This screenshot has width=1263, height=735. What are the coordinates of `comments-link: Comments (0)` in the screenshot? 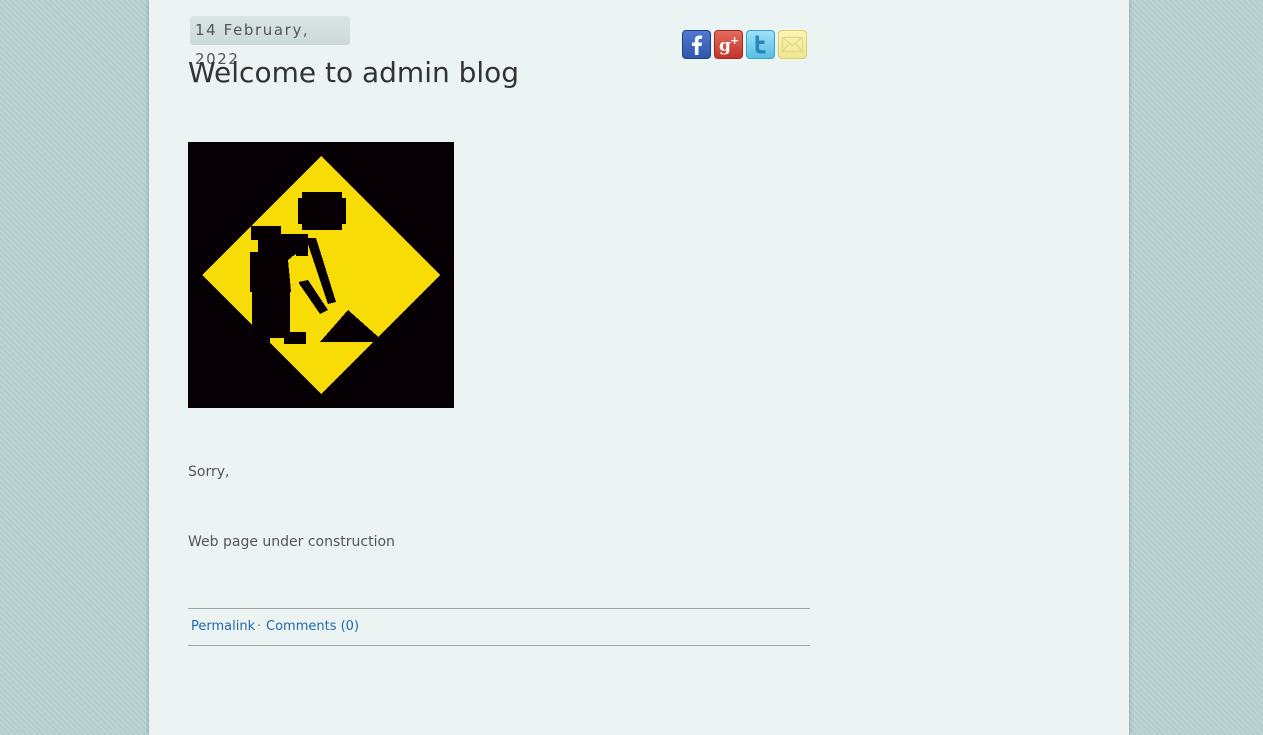 It's located at (312, 627).